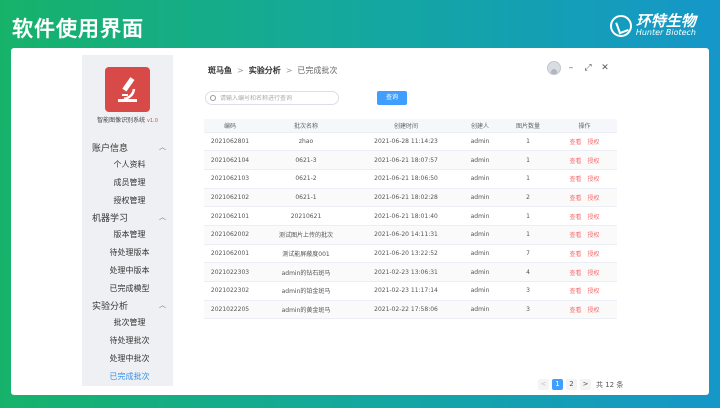 Image resolution: width=720 pixels, height=408 pixels. I want to click on avatar, so click(554, 68).